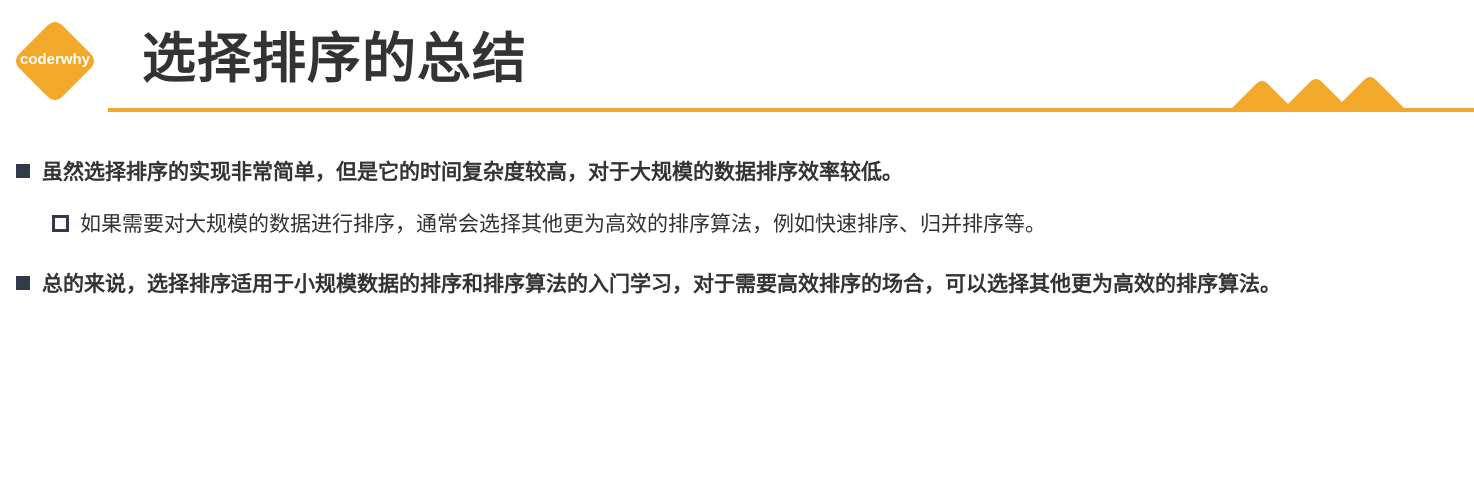  What do you see at coordinates (791, 110) in the screenshot?
I see `header-divider` at bounding box center [791, 110].